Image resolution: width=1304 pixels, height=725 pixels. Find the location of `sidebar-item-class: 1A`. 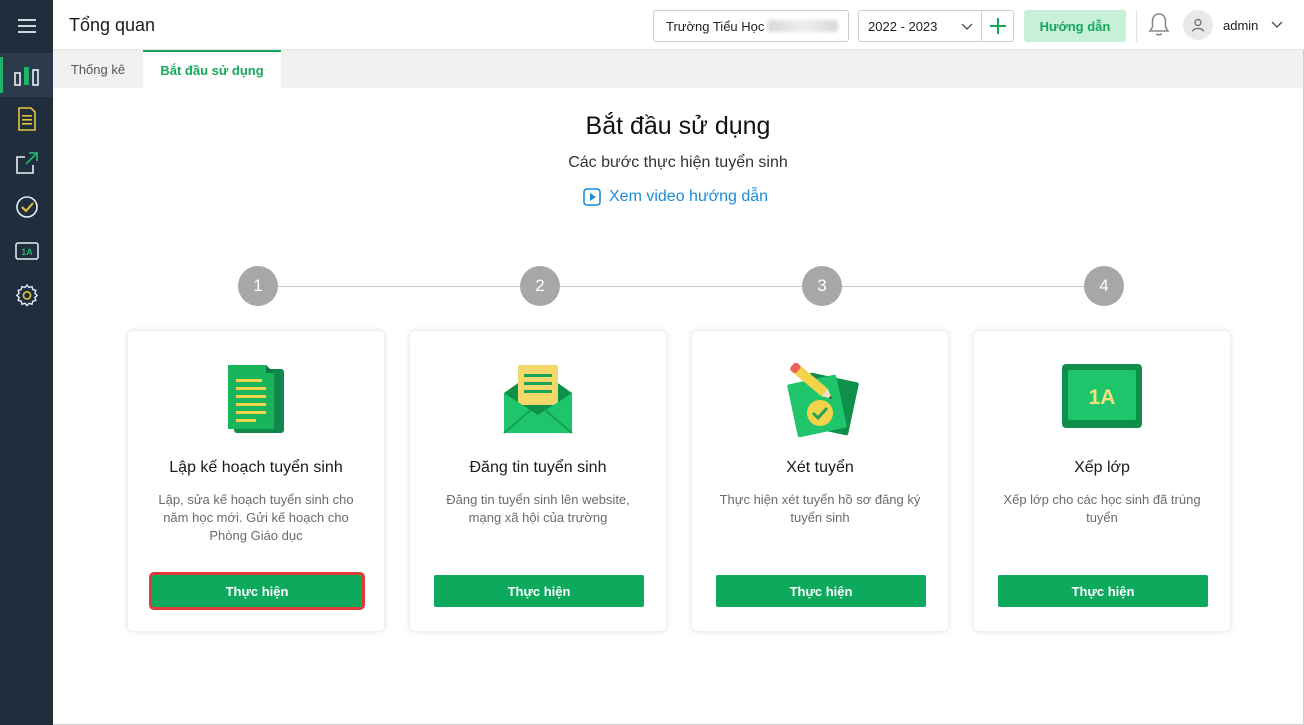

sidebar-item-class: 1A is located at coordinates (26, 251).